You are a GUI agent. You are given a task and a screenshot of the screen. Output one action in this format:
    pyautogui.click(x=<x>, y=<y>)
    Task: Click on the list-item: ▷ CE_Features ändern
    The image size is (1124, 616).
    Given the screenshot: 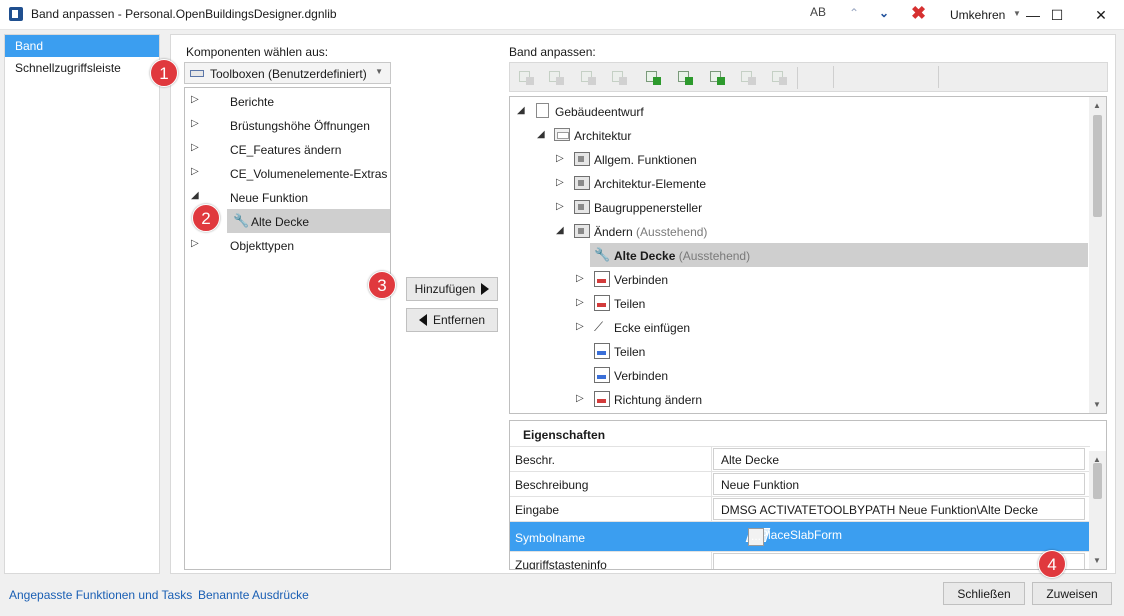 What is the action you would take?
    pyautogui.click(x=287, y=149)
    